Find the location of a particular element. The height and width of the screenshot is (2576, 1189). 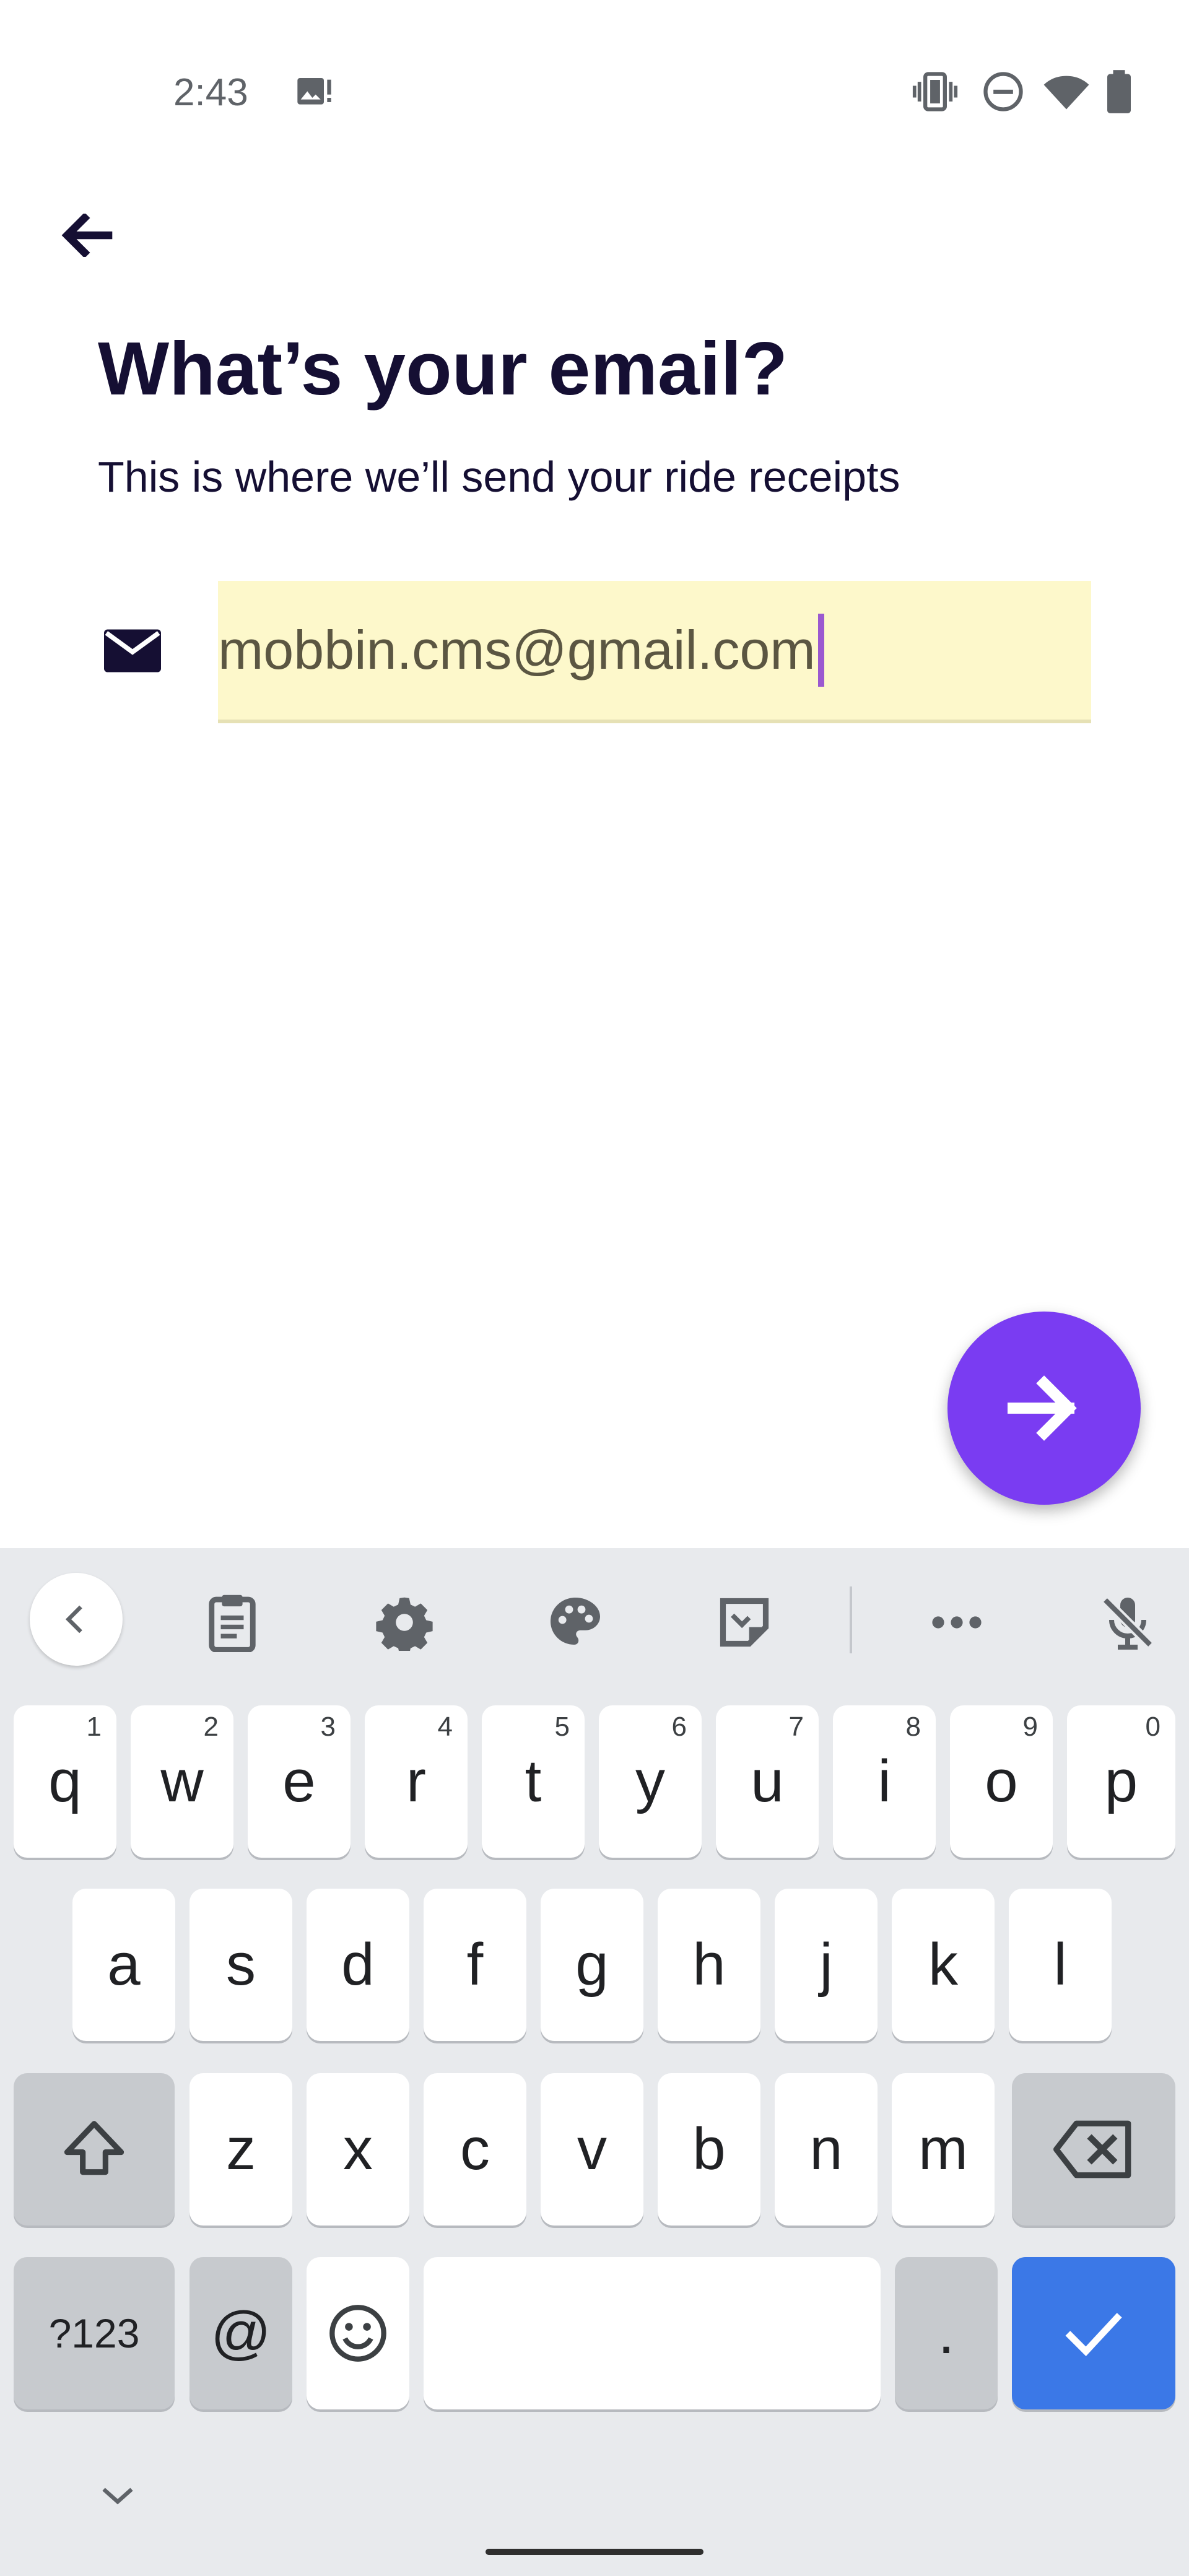

status-time: 2:43 is located at coordinates (210, 92).